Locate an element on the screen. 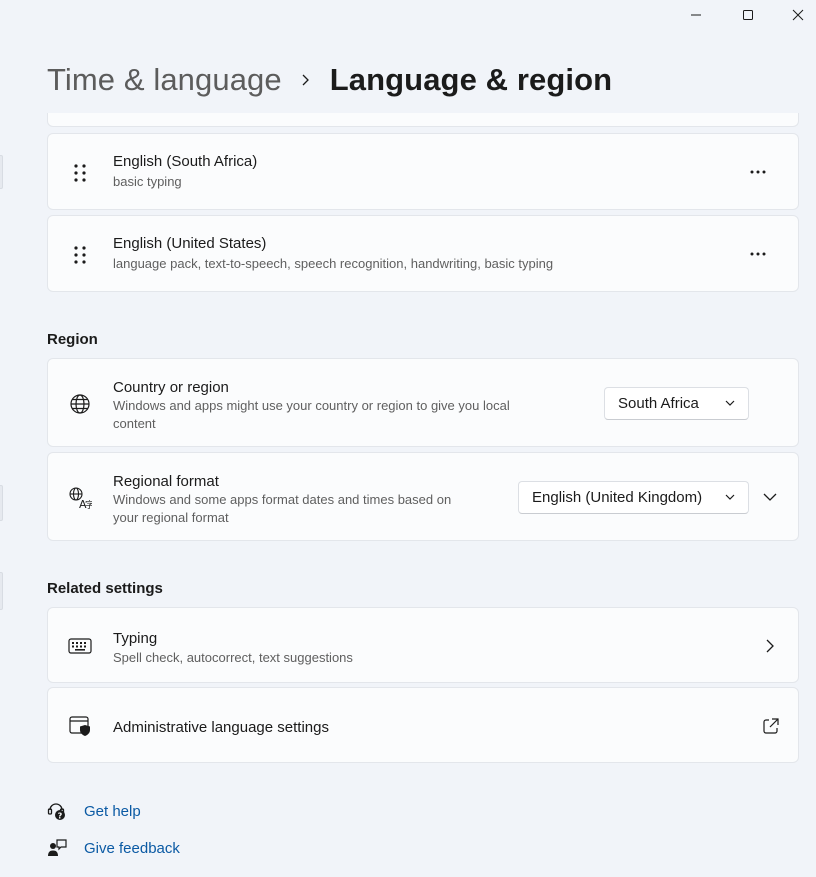 This screenshot has height=877, width=816. admin-language-settings: Administrative language settings is located at coordinates (423, 725).